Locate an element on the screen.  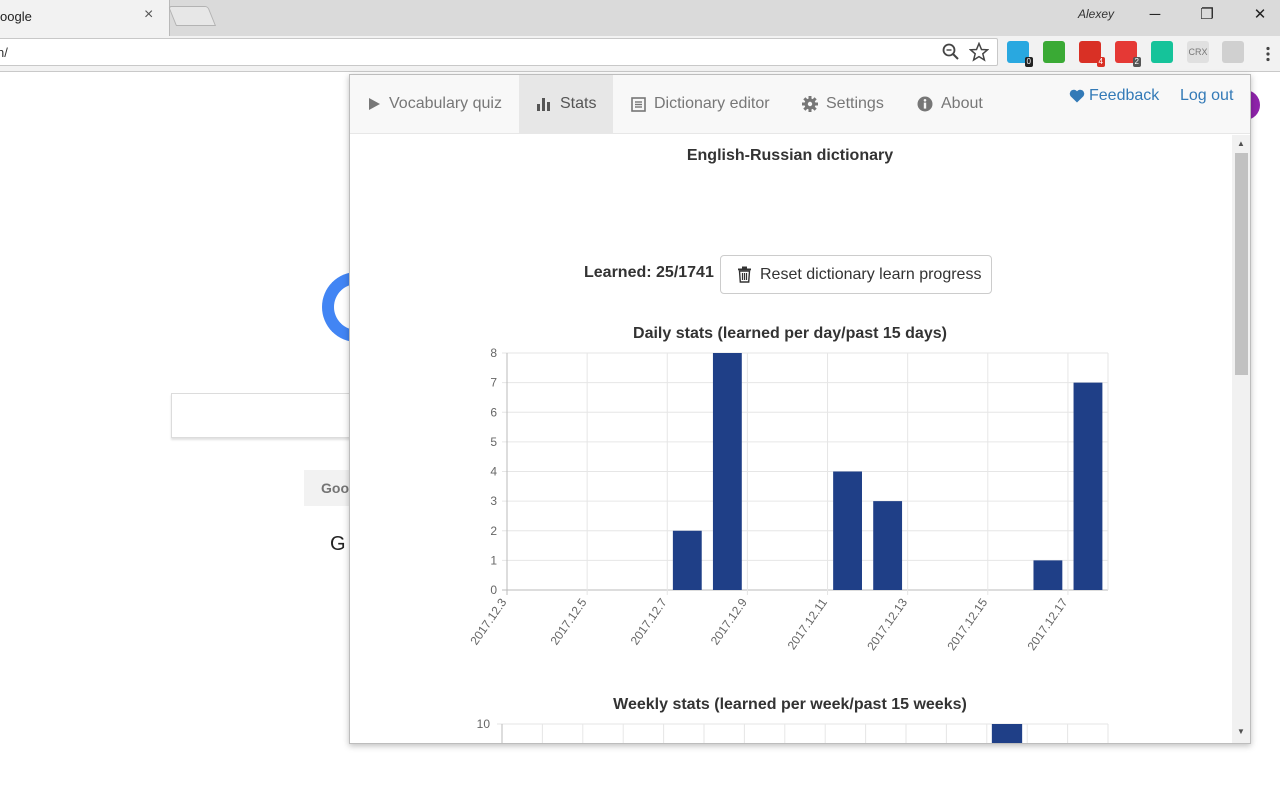
gear-icon is located at coordinates (810, 104).